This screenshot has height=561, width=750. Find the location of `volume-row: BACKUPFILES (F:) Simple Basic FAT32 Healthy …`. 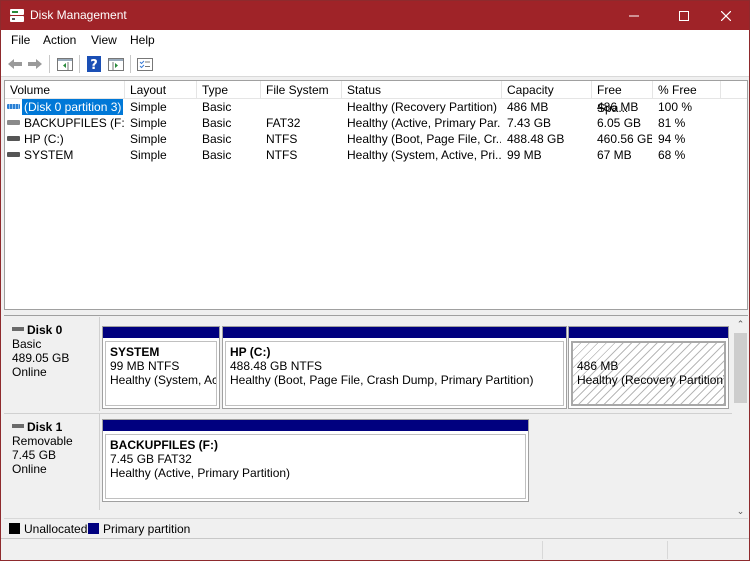

volume-row: BACKUPFILES (F:) Simple Basic FAT32 Healthy … is located at coordinates (376, 123).